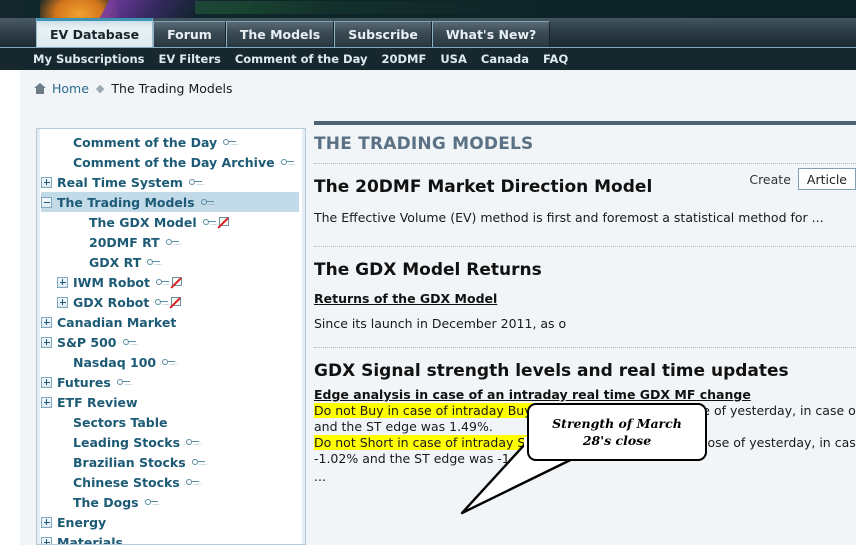  Describe the element at coordinates (126, 482) in the screenshot. I see `sidebar-item-label: Chinese Stocks` at that location.